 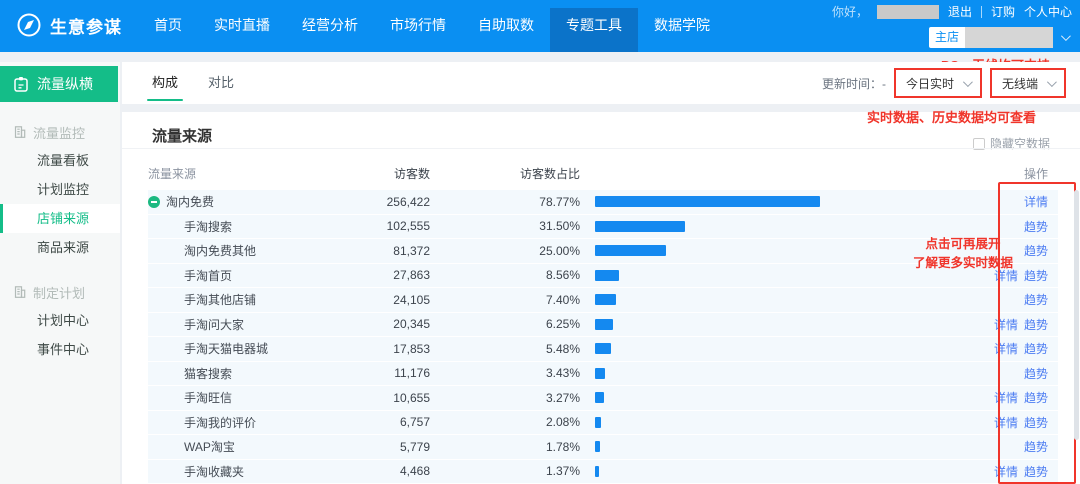 What do you see at coordinates (60, 160) in the screenshot?
I see `sidebar-item: 流量看板` at bounding box center [60, 160].